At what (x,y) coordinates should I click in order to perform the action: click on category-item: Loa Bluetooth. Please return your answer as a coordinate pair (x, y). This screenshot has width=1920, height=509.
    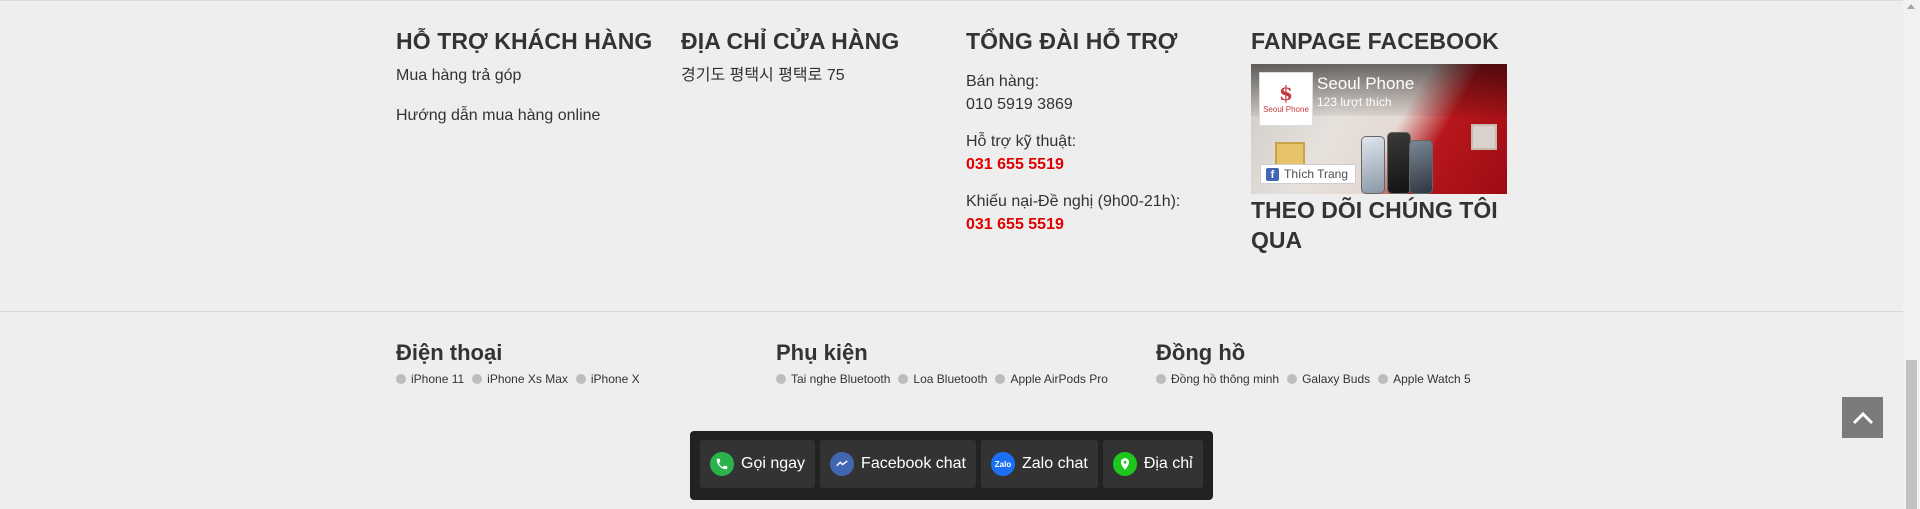
    Looking at the image, I should click on (942, 379).